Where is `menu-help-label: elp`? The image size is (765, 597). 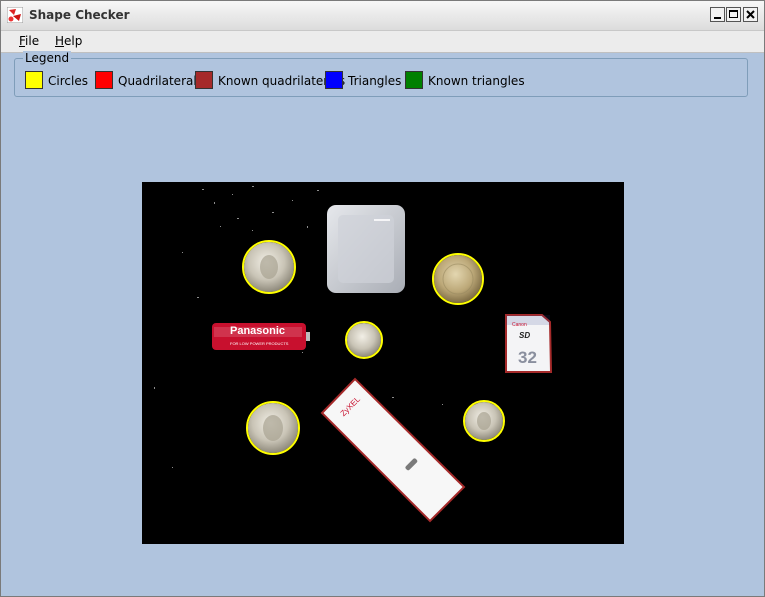 menu-help-label: elp is located at coordinates (73, 41).